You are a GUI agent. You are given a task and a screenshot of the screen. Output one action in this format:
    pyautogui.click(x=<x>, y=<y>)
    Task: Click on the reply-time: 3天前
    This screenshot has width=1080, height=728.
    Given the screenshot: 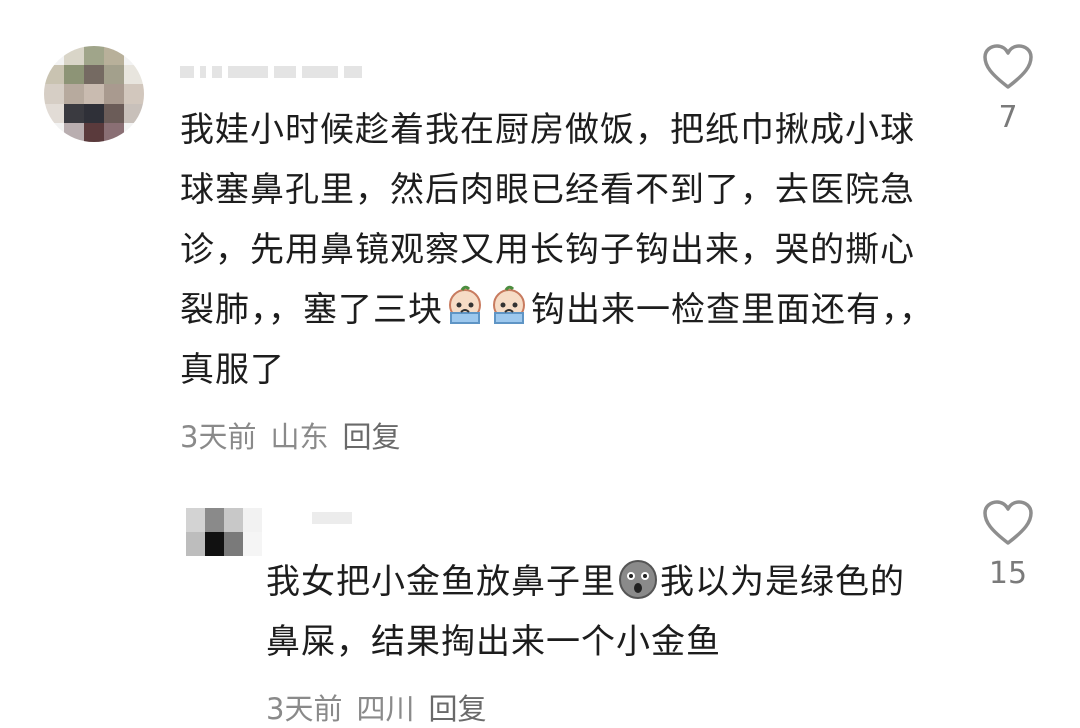 What is the action you would take?
    pyautogui.click(x=304, y=709)
    